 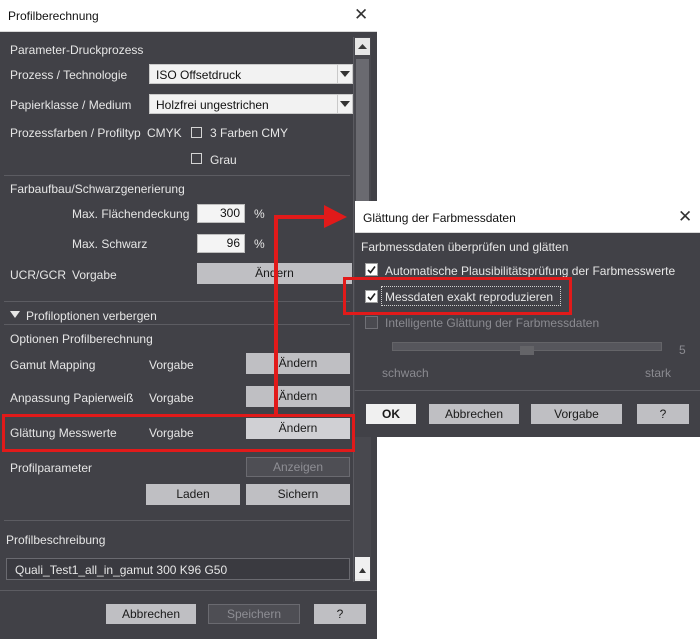 I want to click on triangle-down-icon, so click(x=15, y=315).